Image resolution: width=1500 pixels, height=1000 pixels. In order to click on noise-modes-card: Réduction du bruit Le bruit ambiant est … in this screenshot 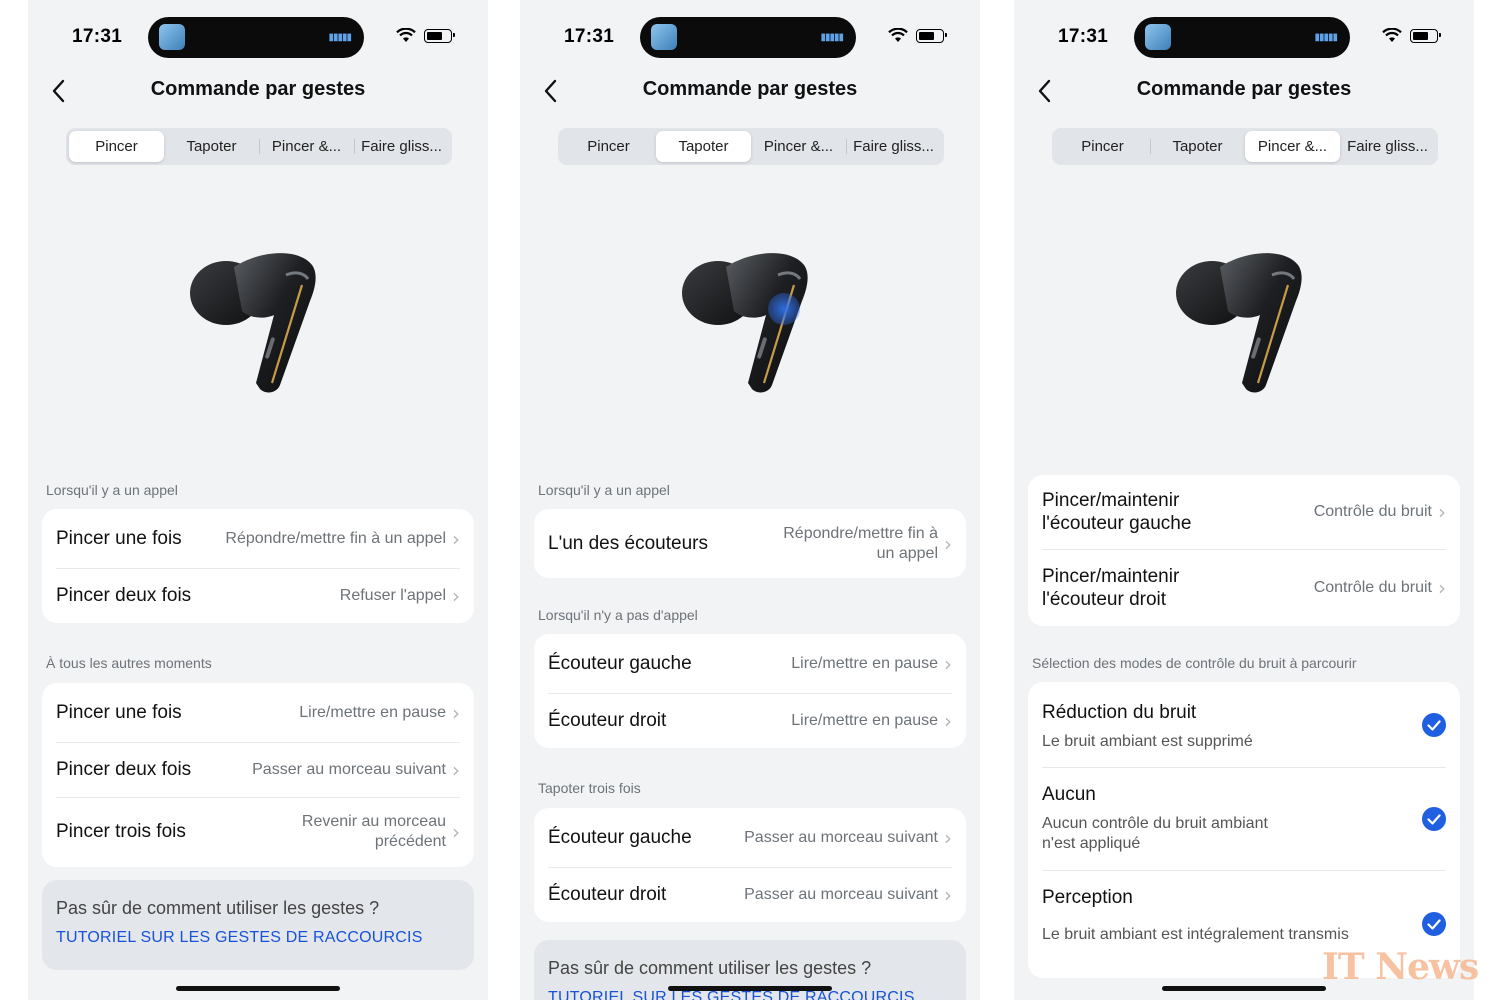, I will do `click(1244, 830)`.